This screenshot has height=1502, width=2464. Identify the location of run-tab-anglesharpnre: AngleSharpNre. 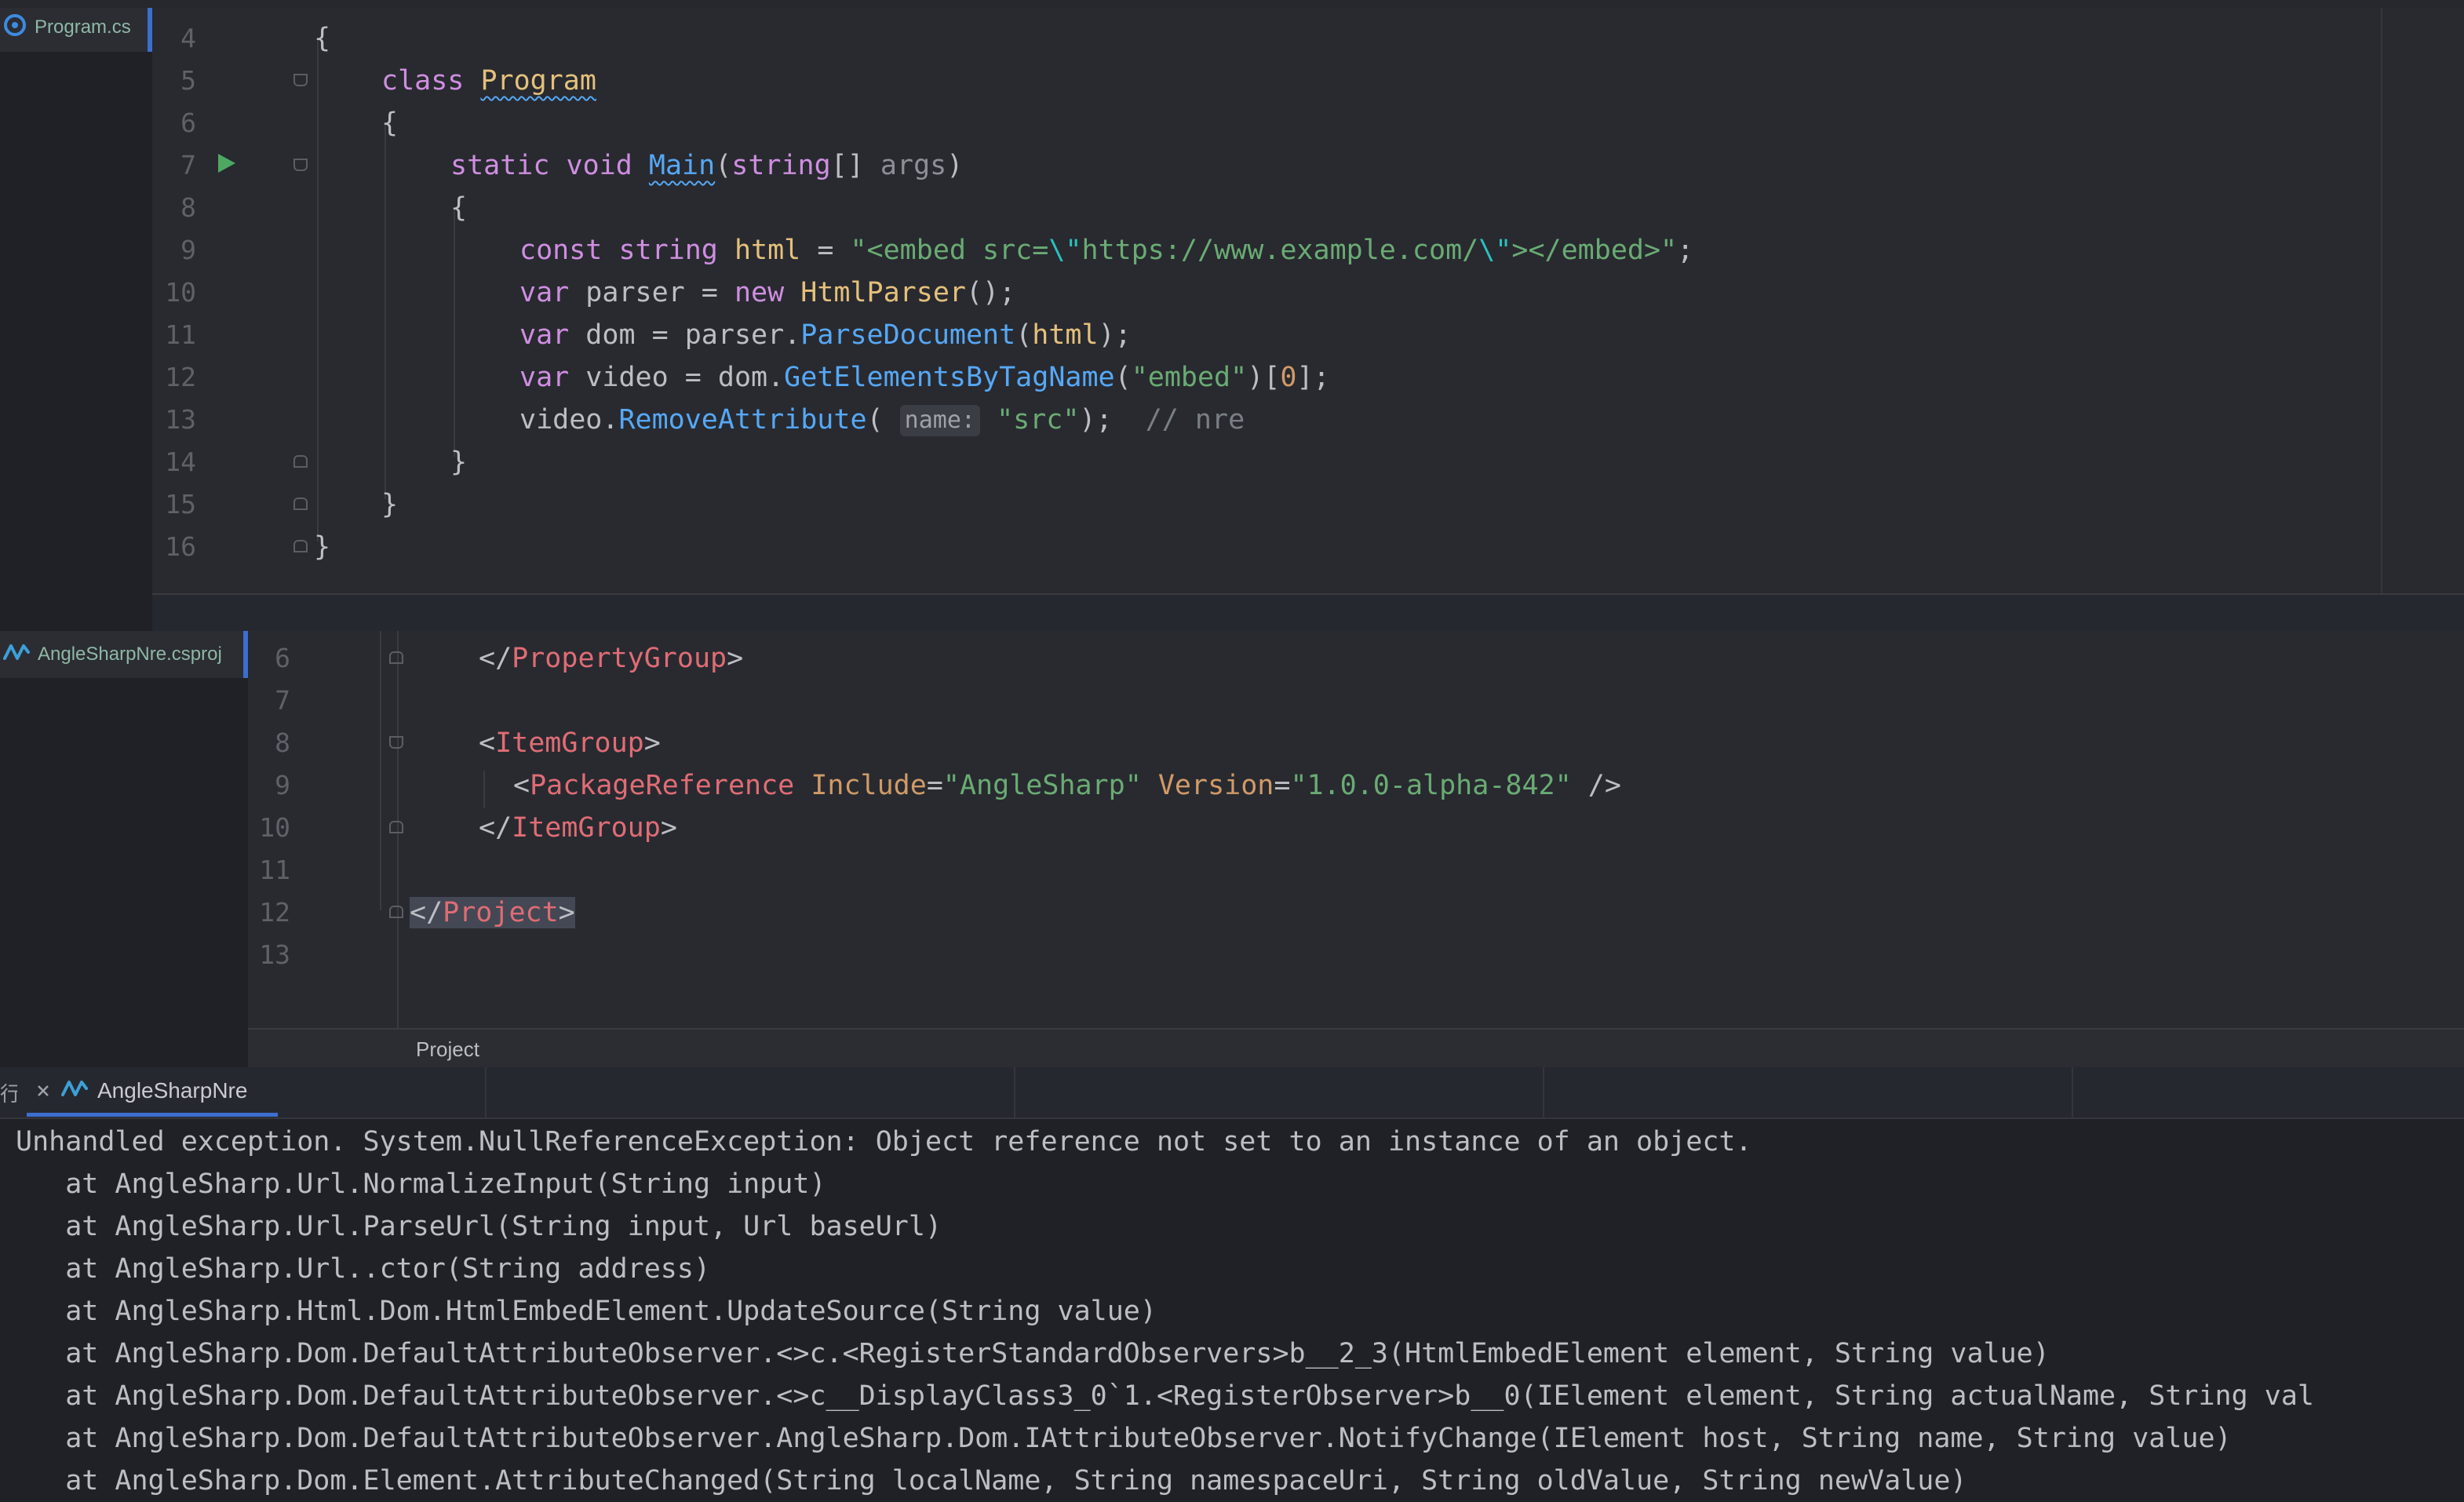
(137, 1090).